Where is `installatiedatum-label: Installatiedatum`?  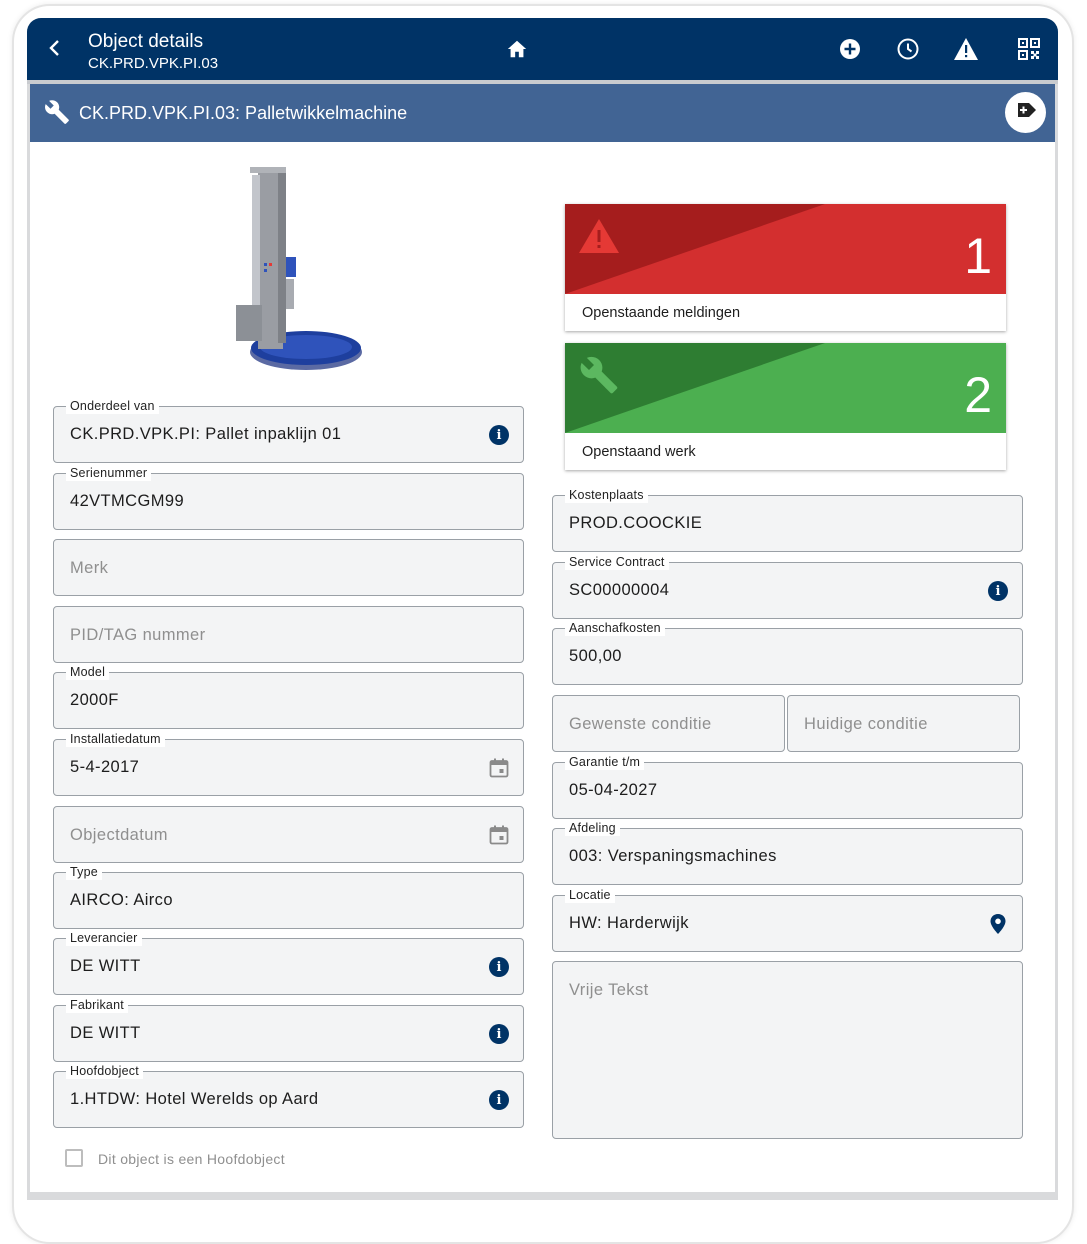 installatiedatum-label: Installatiedatum is located at coordinates (115, 739).